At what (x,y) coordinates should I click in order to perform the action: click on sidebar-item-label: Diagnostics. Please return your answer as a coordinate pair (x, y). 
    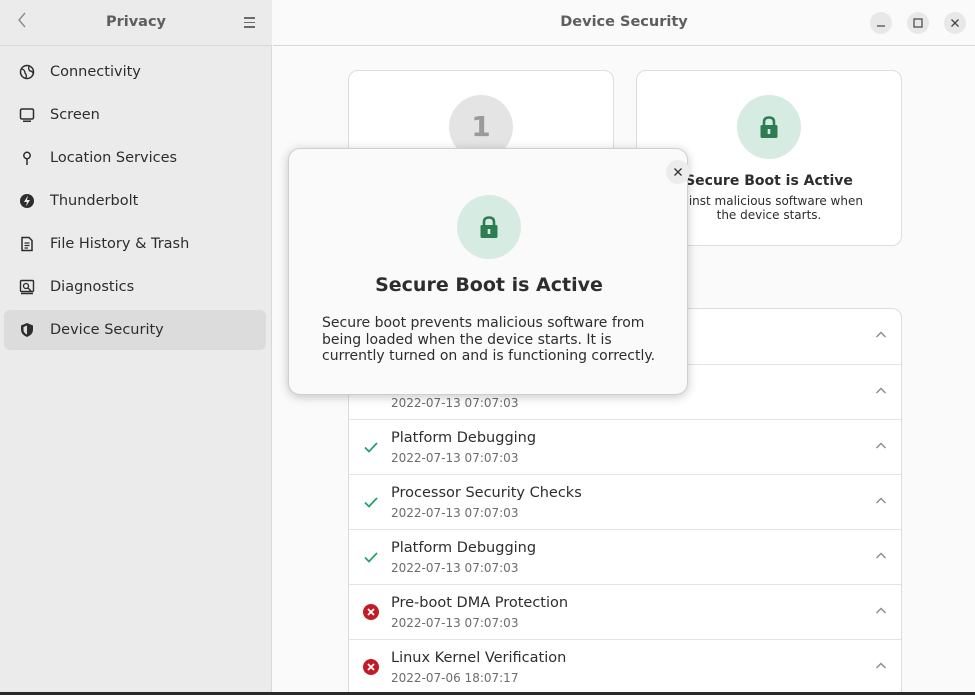
    Looking at the image, I should click on (92, 287).